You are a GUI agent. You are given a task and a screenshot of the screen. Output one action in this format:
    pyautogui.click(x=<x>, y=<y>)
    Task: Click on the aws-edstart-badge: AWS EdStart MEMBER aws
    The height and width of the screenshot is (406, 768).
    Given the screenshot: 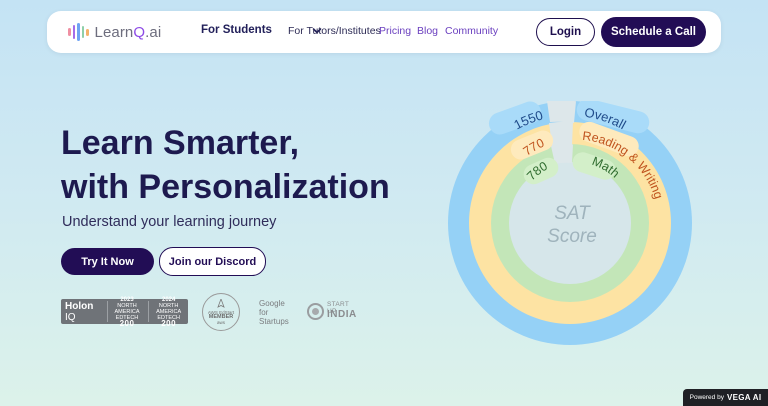 What is the action you would take?
    pyautogui.click(x=221, y=312)
    